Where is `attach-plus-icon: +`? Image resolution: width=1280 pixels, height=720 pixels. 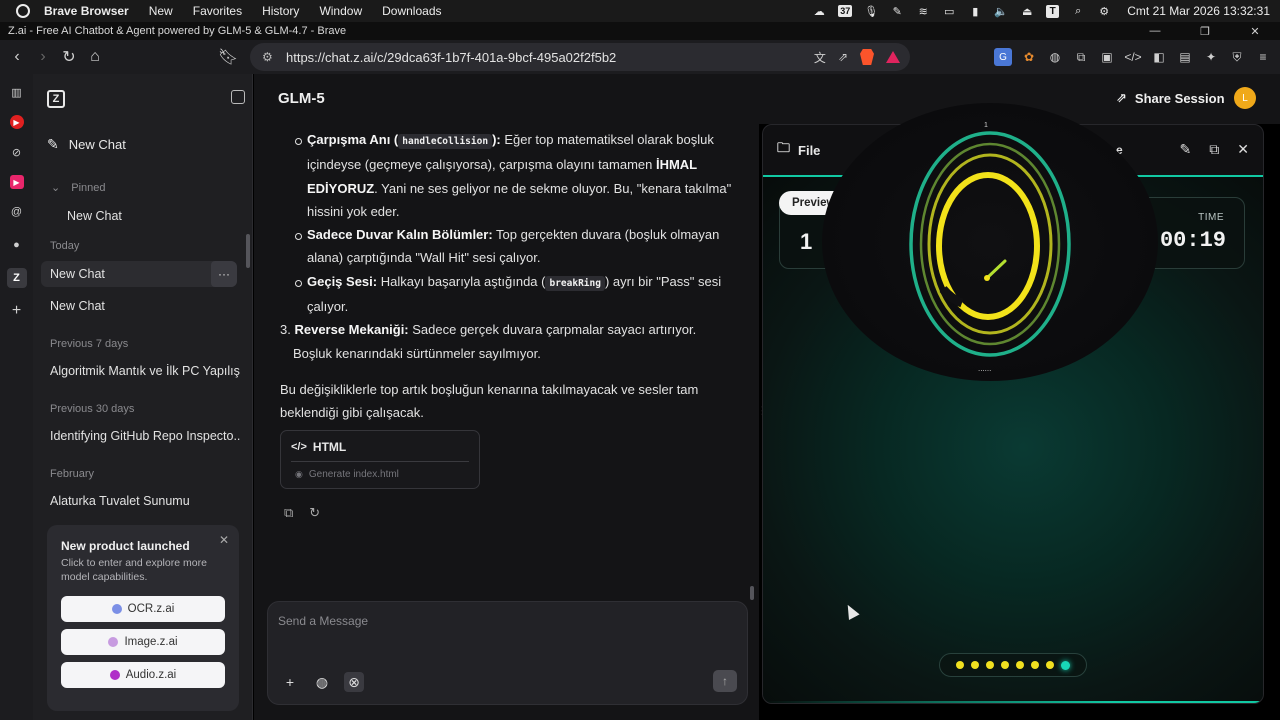
attach-plus-icon: + is located at coordinates (290, 682).